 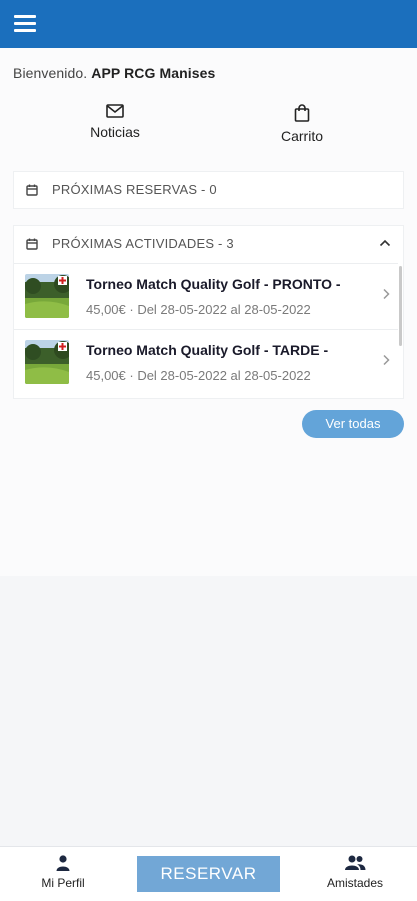 I want to click on tab-my-profile: Mi Perfil, so click(x=63, y=873).